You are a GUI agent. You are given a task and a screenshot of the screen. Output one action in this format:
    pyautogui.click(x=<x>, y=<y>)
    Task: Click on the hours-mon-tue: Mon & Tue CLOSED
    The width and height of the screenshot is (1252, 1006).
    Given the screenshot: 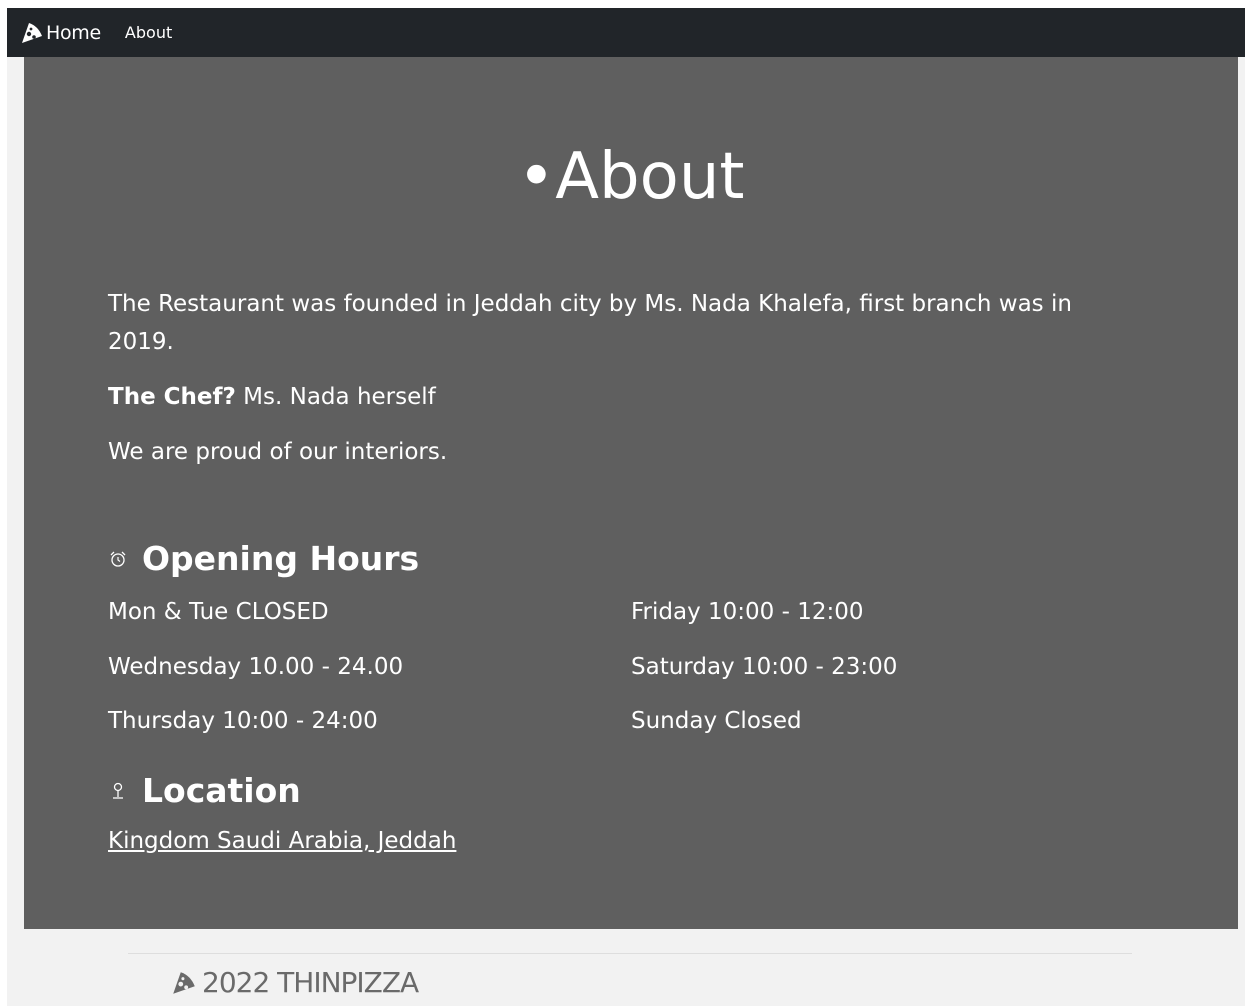 What is the action you would take?
    pyautogui.click(x=218, y=612)
    